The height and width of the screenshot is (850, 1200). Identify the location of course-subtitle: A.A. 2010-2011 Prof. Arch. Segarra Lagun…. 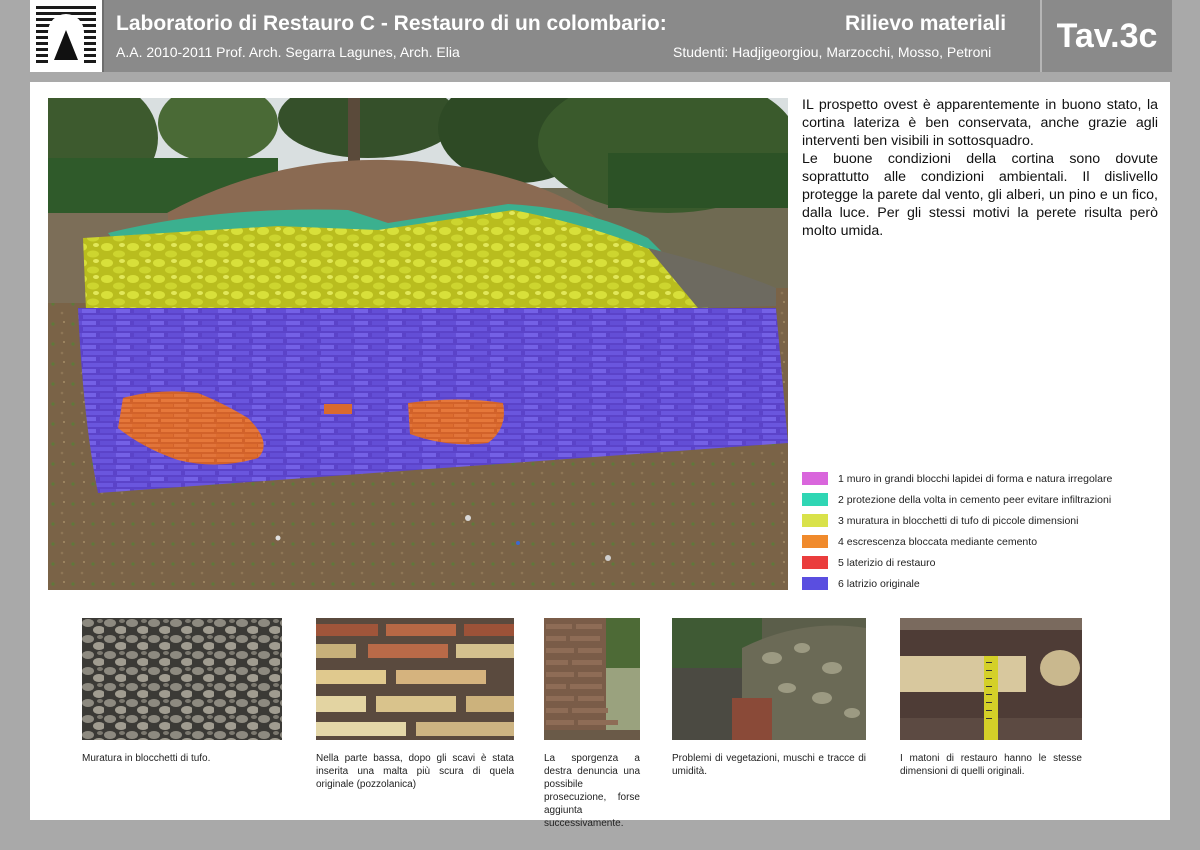
(288, 52).